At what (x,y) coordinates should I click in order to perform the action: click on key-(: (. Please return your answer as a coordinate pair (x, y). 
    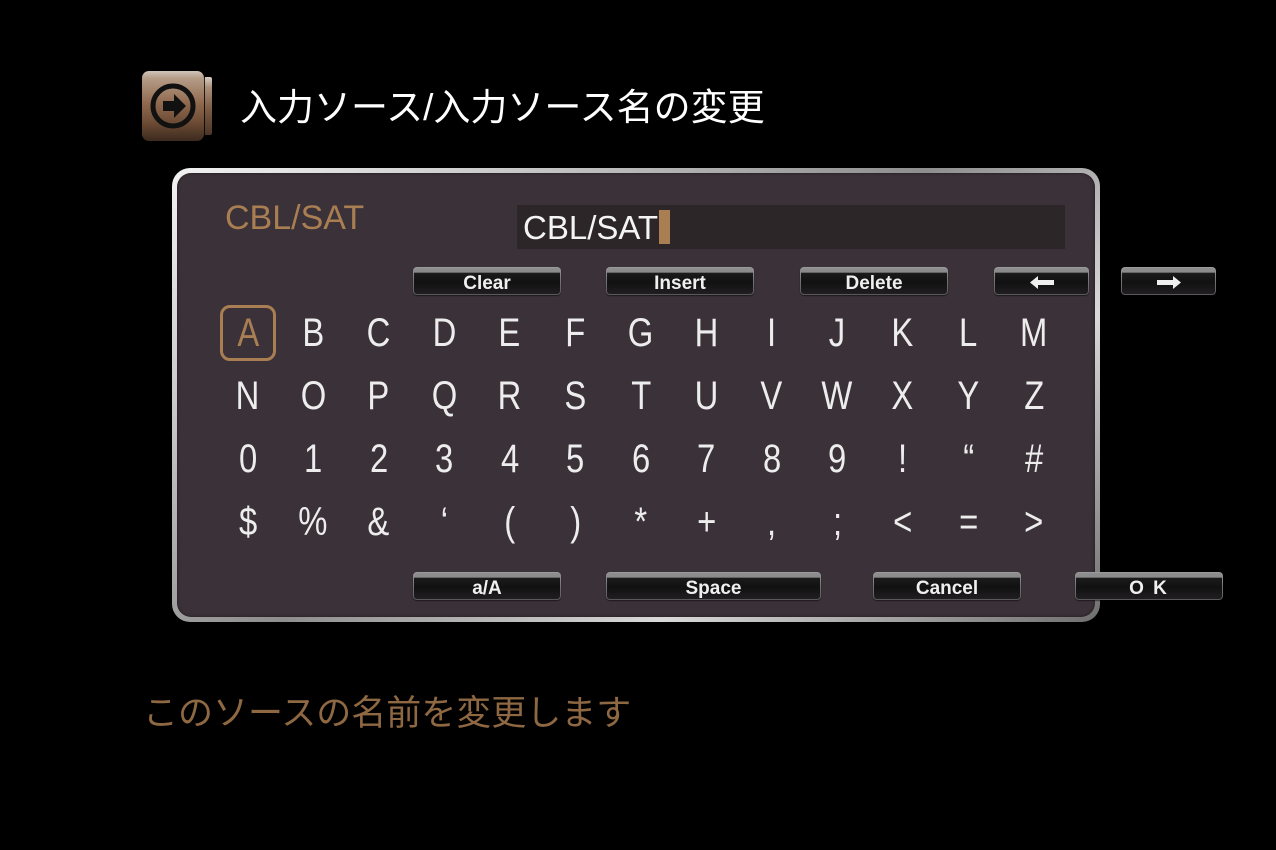
    Looking at the image, I should click on (510, 522).